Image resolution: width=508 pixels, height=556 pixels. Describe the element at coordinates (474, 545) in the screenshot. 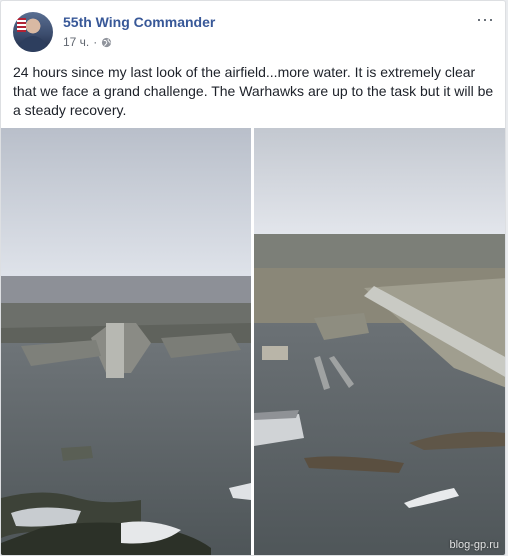

I see `watermark: blog-gp.ru` at that location.